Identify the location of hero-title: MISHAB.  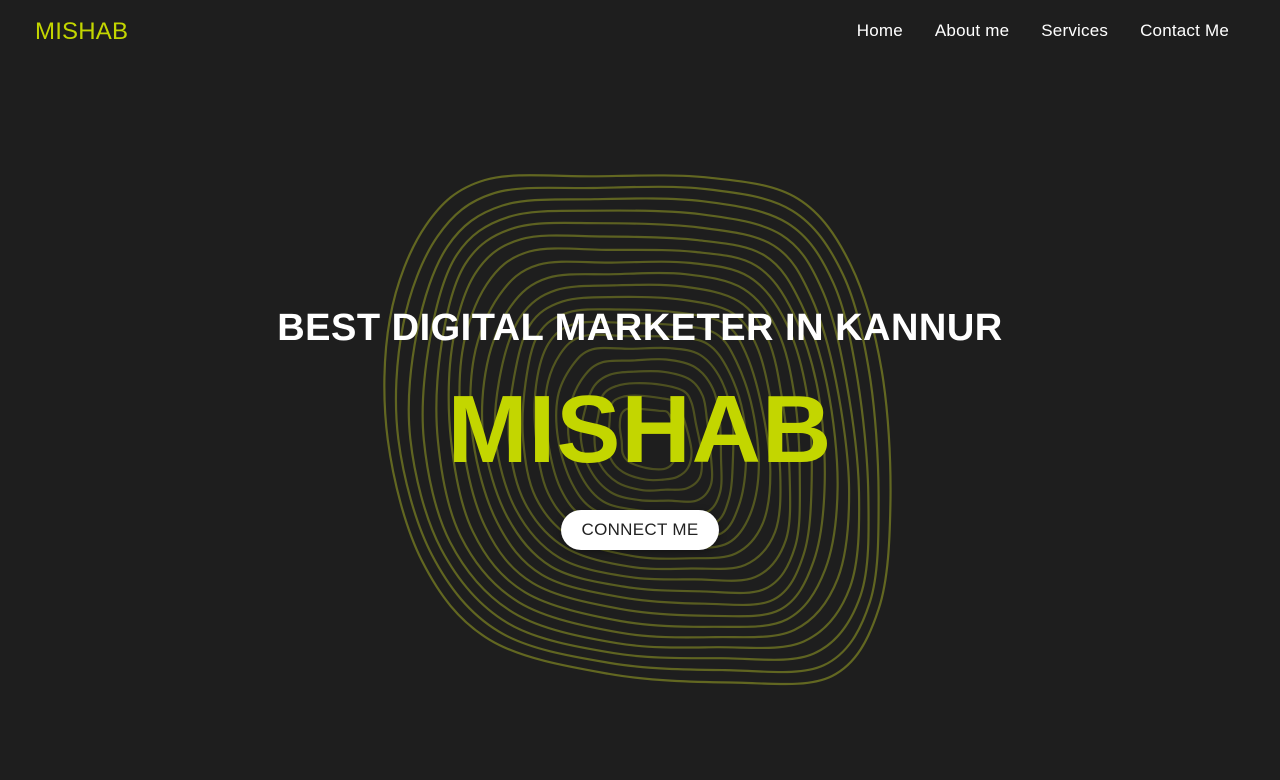
(640, 429).